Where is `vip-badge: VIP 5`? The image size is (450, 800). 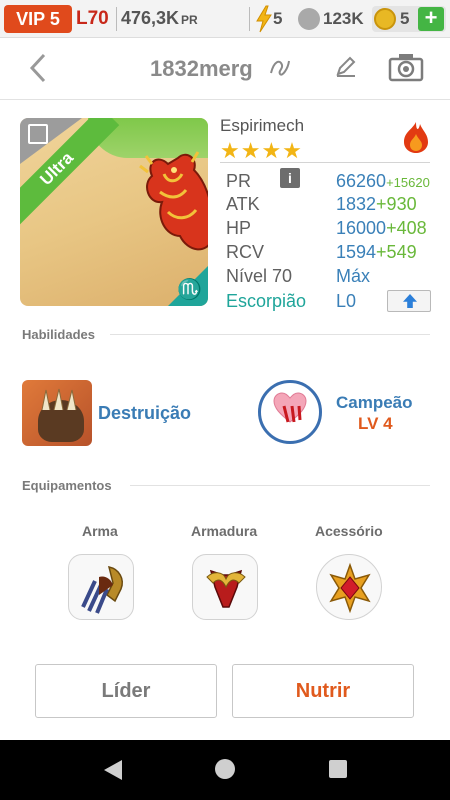 vip-badge: VIP 5 is located at coordinates (38, 19).